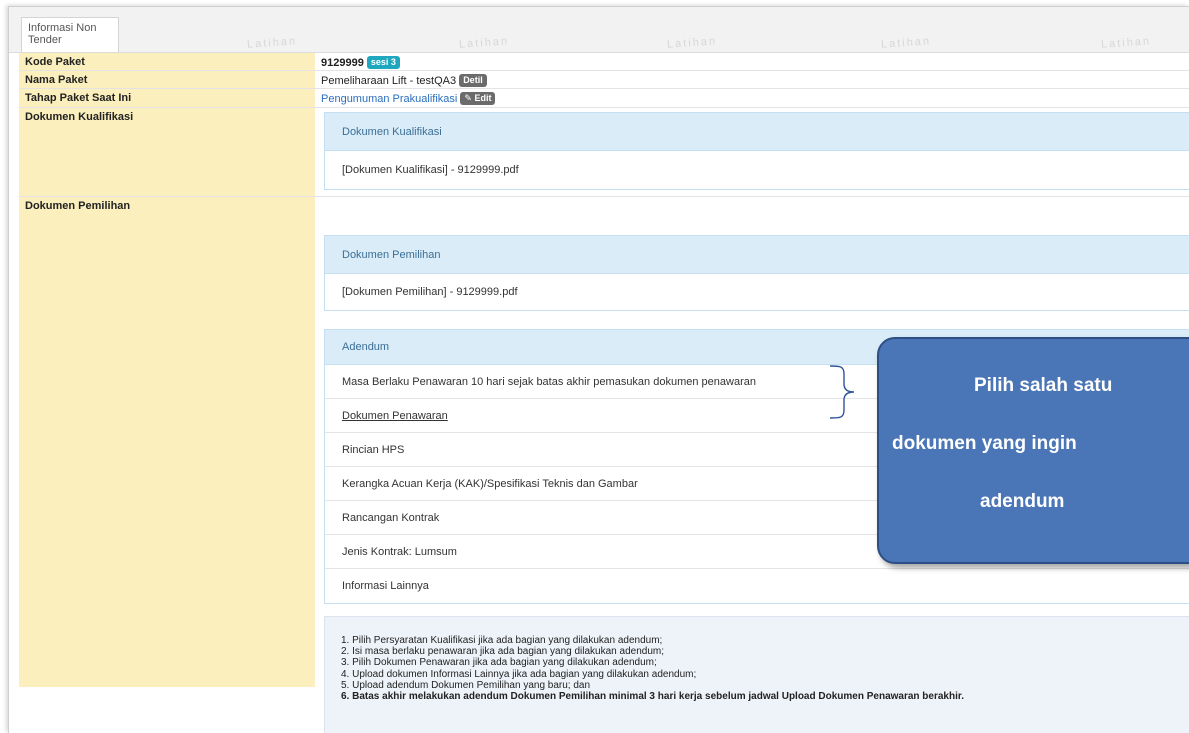 The width and height of the screenshot is (1189, 733). I want to click on tab-label: Informasi Non Tender, so click(62, 34).